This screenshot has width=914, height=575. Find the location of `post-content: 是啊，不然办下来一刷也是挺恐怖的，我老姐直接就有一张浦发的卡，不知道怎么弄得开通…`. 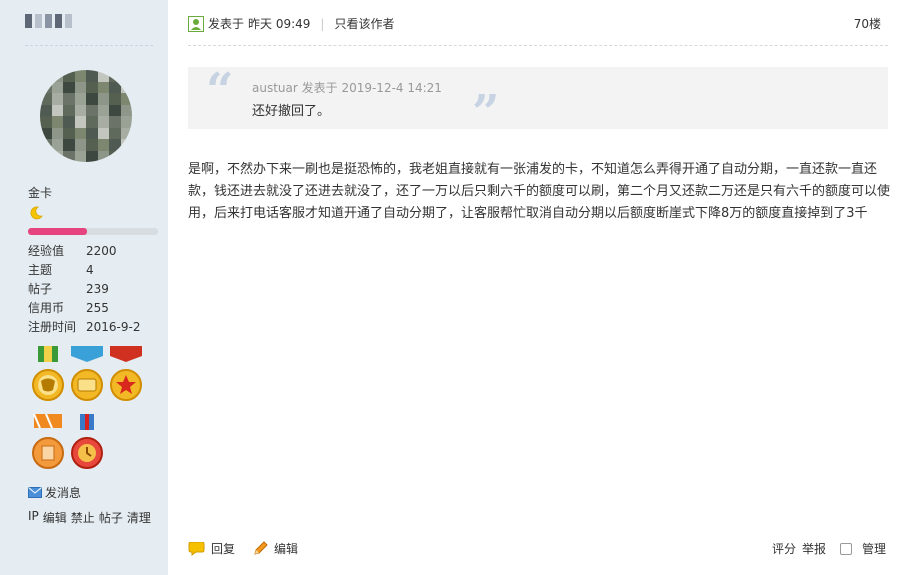

post-content: 是啊，不然办下来一刷也是挺恐怖的，我老姐直接就有一张浦发的卡，不知道怎么弄得开通… is located at coordinates (539, 191).